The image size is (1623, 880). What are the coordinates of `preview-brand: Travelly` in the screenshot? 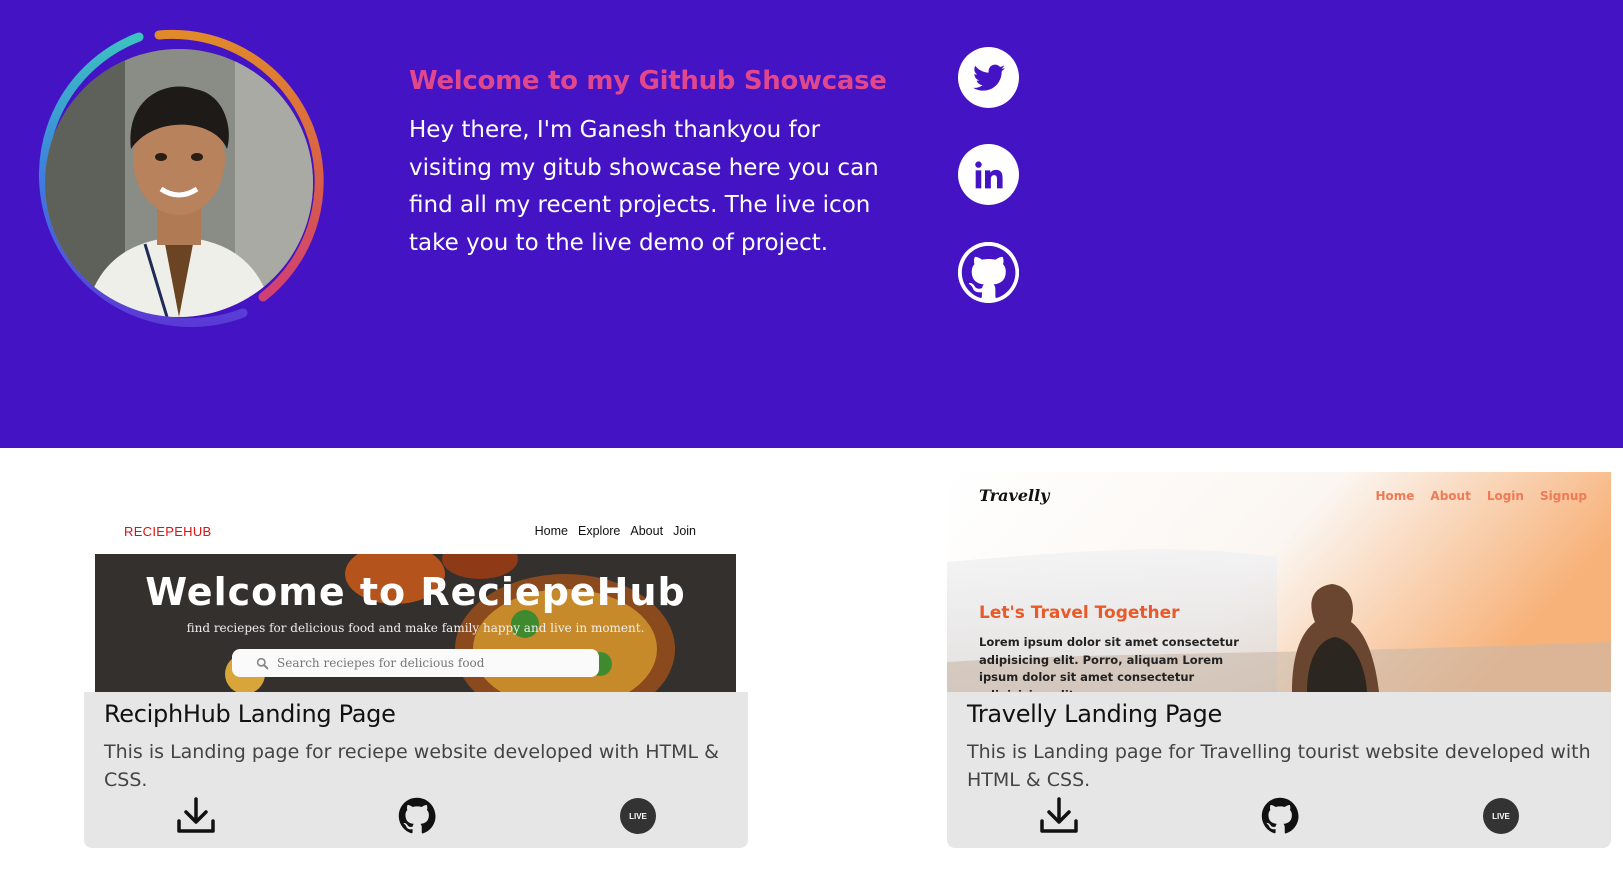 It's located at (1014, 495).